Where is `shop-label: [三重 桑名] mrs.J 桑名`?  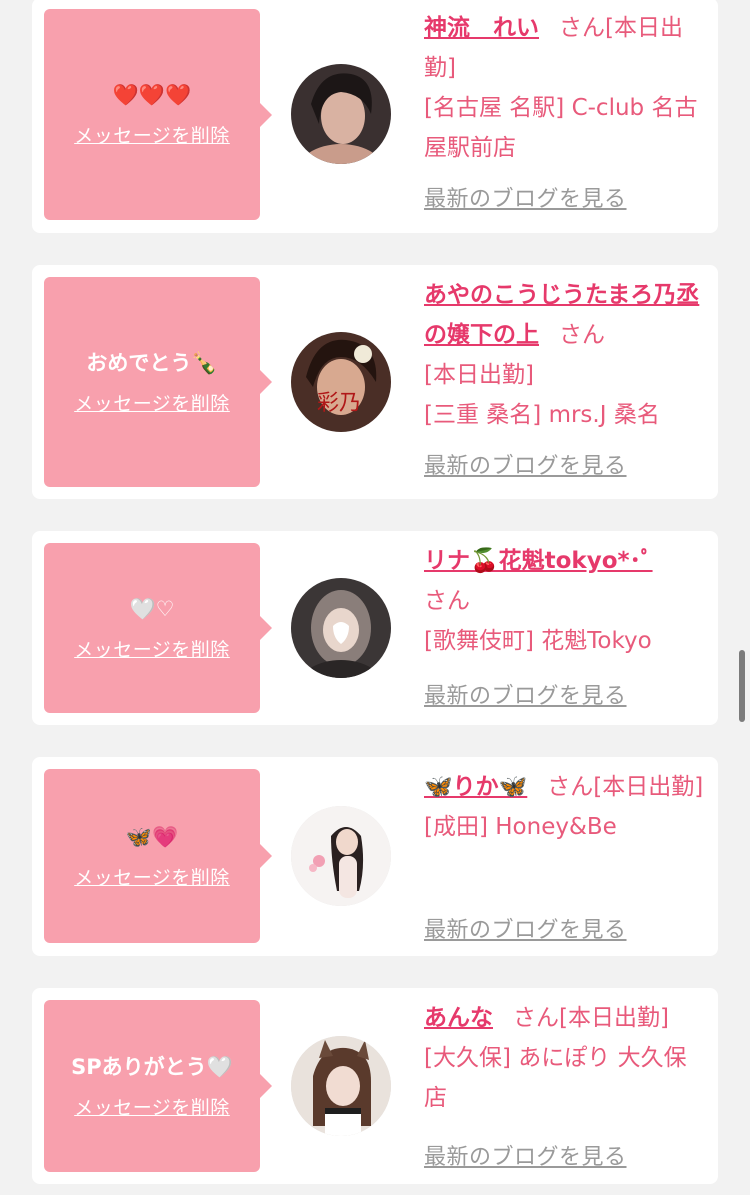 shop-label: [三重 桑名] mrs.J 桑名 is located at coordinates (542, 415).